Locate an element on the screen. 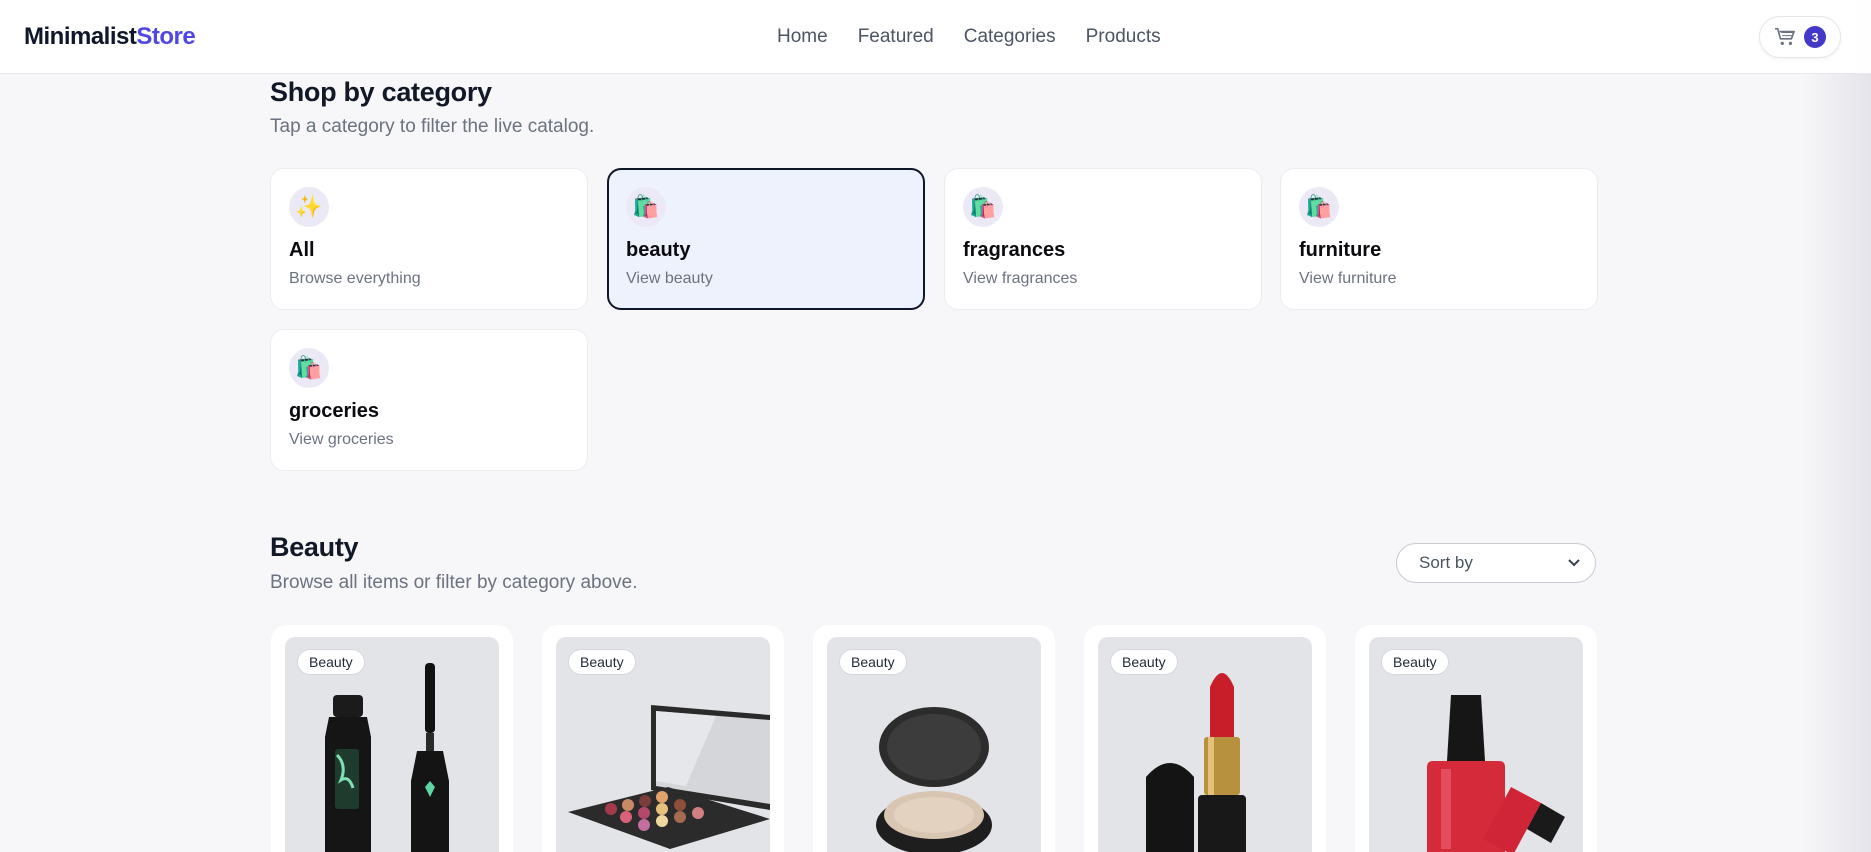 Image resolution: width=1871 pixels, height=852 pixels. product-image-eyeshadow-palette: Beauty is located at coordinates (663, 744).